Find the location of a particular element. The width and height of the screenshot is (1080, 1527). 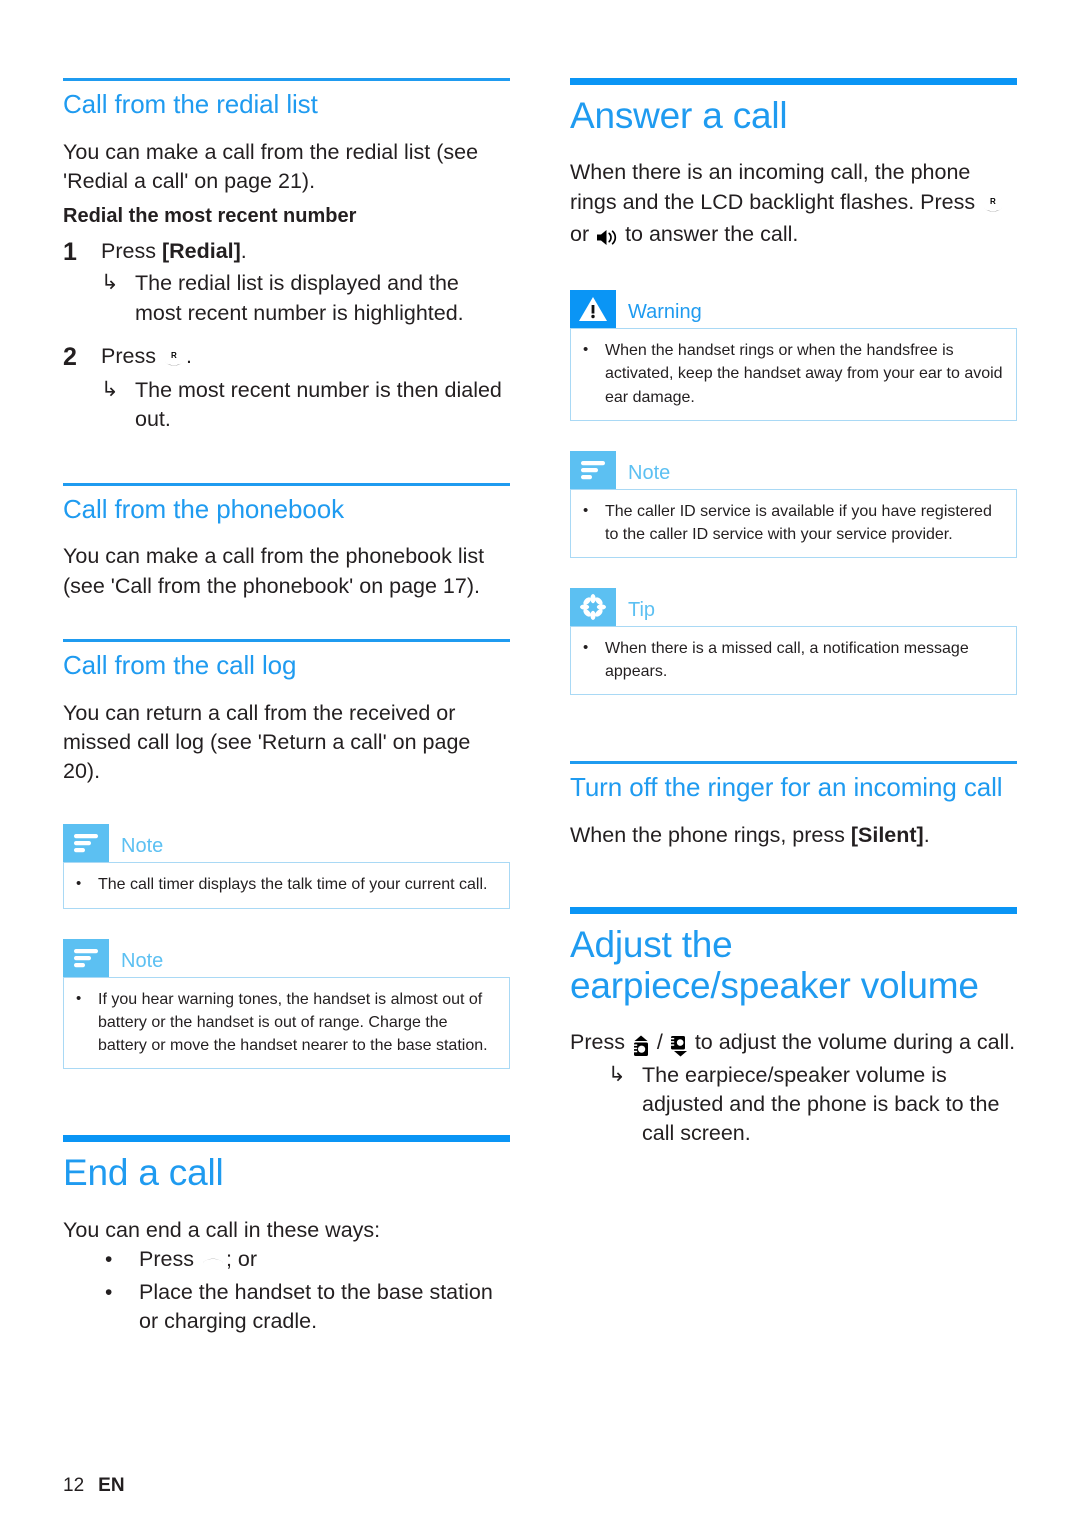

list-item-tail: ; or is located at coordinates (241, 1258).